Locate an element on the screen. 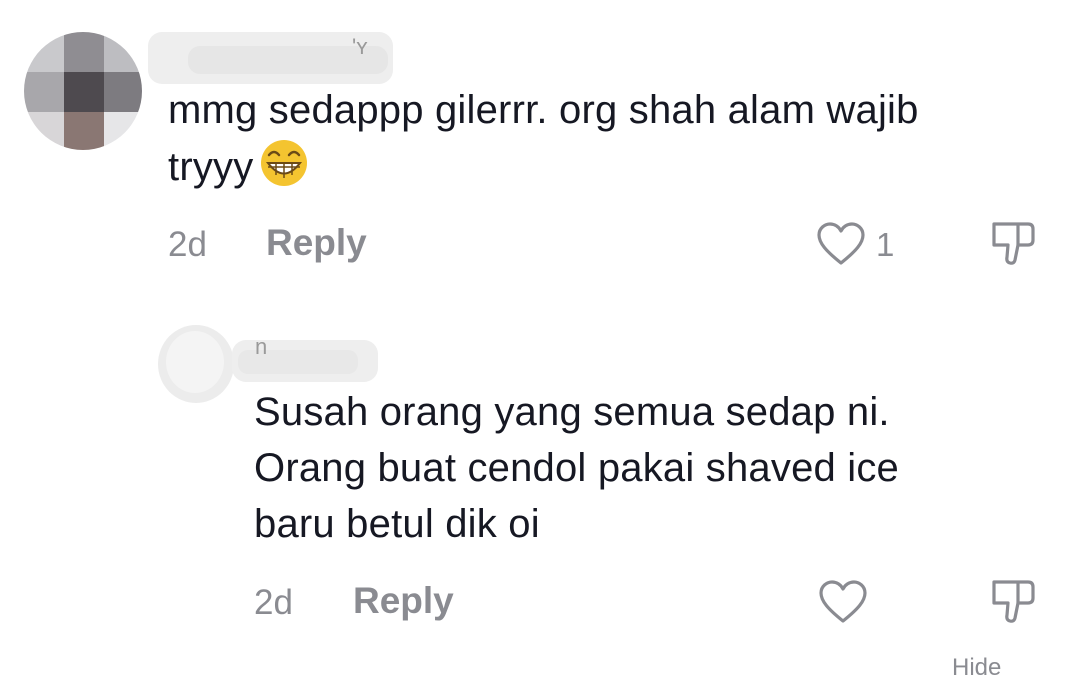 This screenshot has height=682, width=1080. comment-line: Susah orang yang semua sedap ni. is located at coordinates (572, 412).